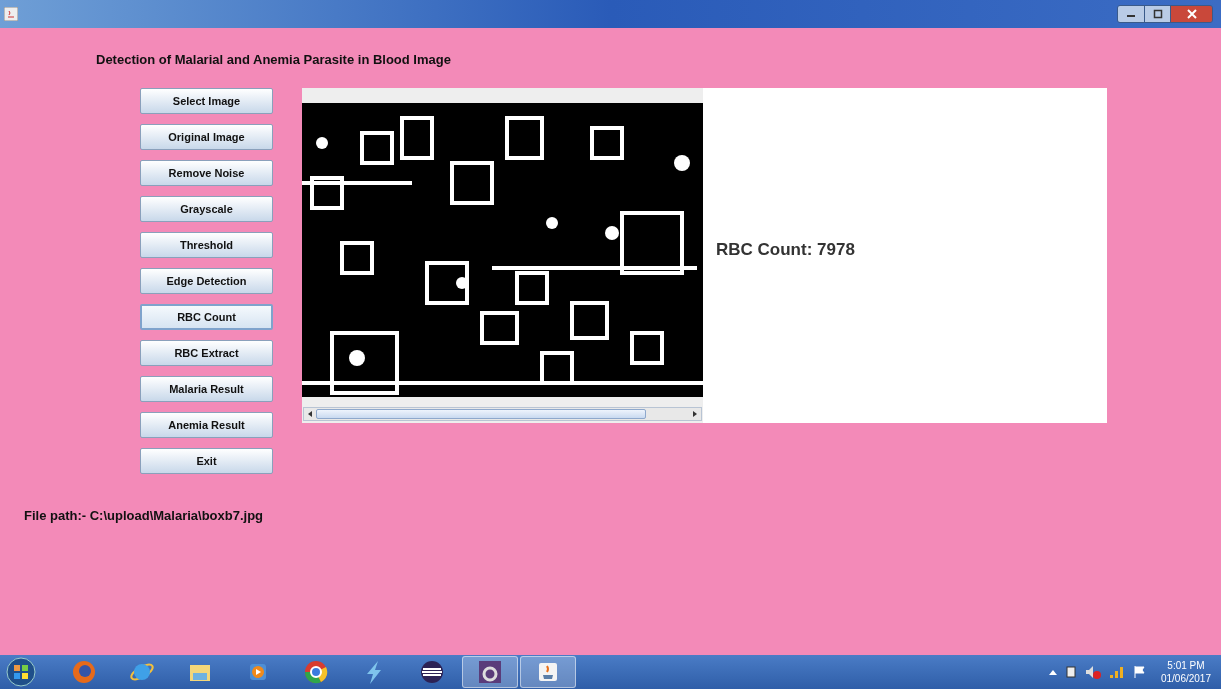  I want to click on close-button, so click(1191, 14).